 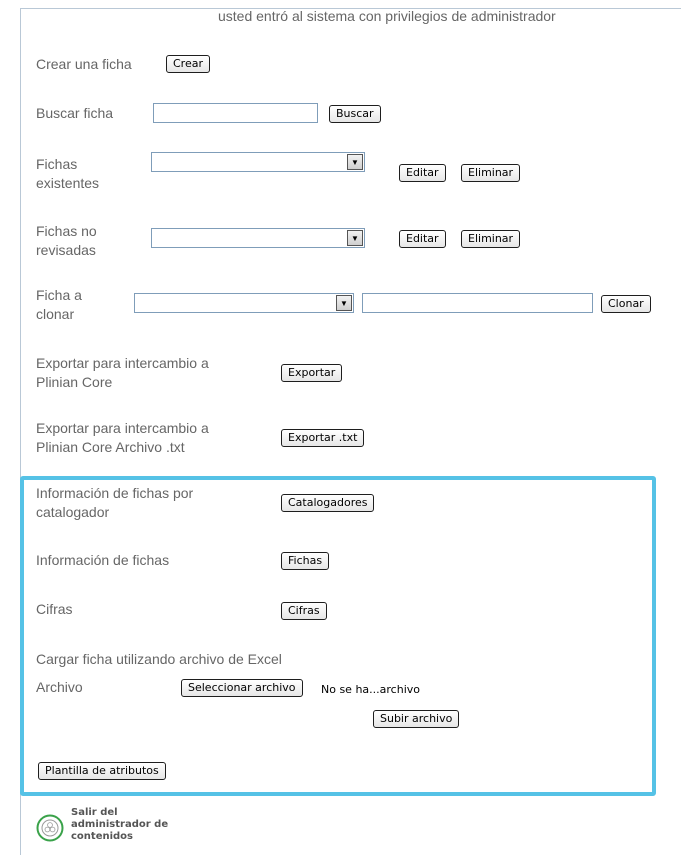 I want to click on clonar-input, so click(x=477, y=303).